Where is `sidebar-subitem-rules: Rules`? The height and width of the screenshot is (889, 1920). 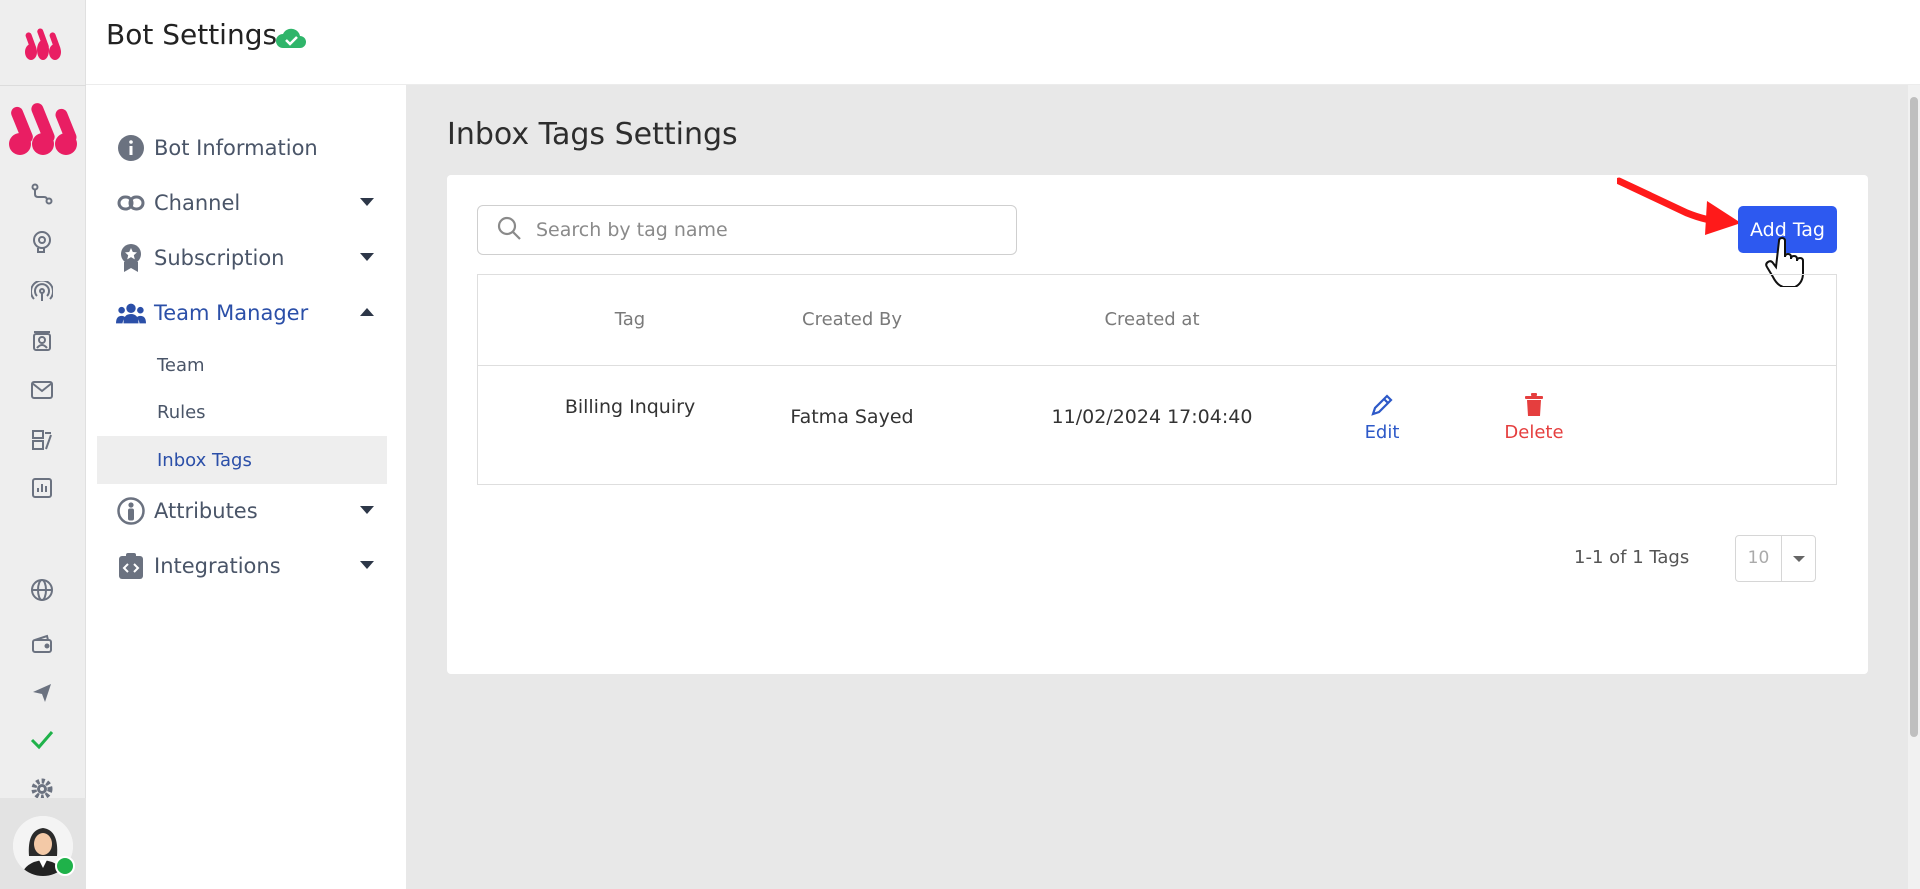
sidebar-subitem-rules: Rules is located at coordinates (242, 412).